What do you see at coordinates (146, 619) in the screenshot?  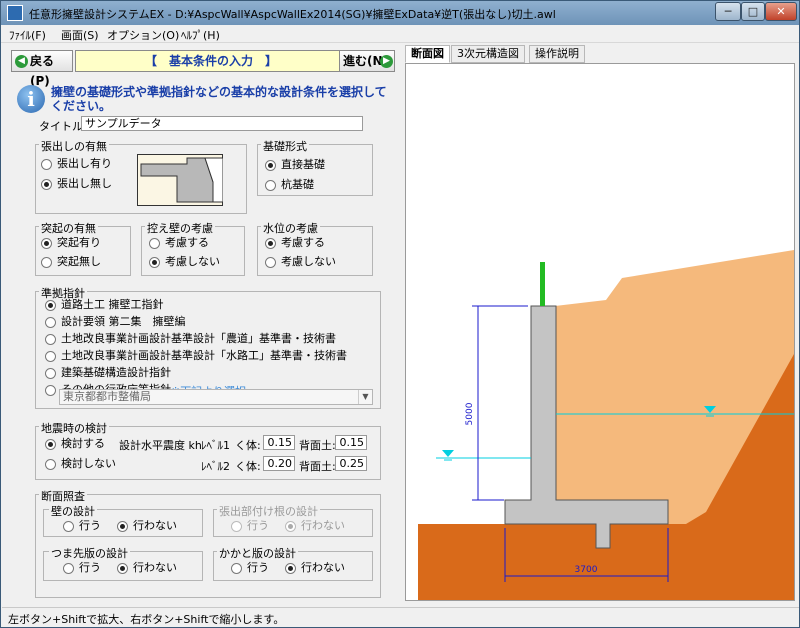 I see `status-text: 左ボタン+Shiftで拡大、右ボタン+Shiftで縮小します。` at bounding box center [146, 619].